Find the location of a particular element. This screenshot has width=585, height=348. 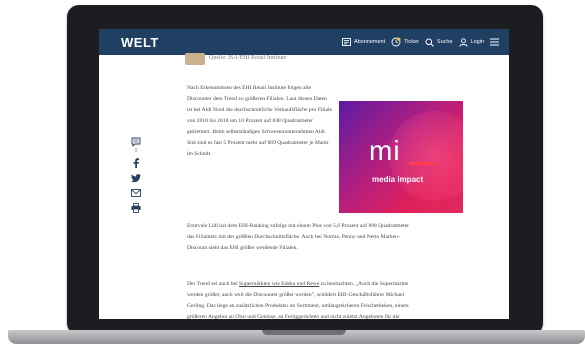

ticker-icon is located at coordinates (396, 42).